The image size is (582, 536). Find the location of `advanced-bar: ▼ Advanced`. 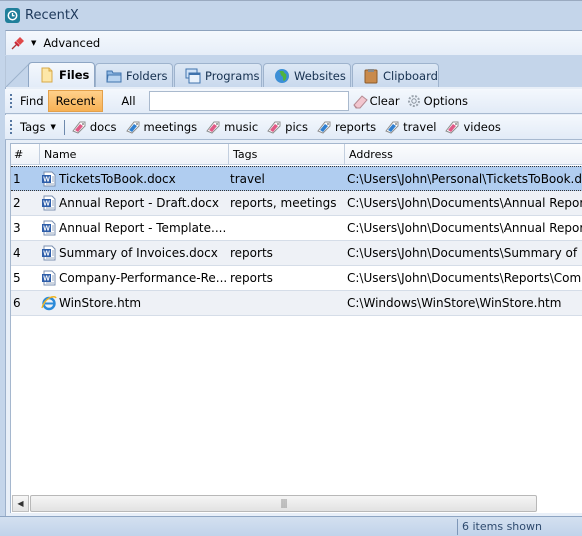

advanced-bar: ▼ Advanced is located at coordinates (293, 42).